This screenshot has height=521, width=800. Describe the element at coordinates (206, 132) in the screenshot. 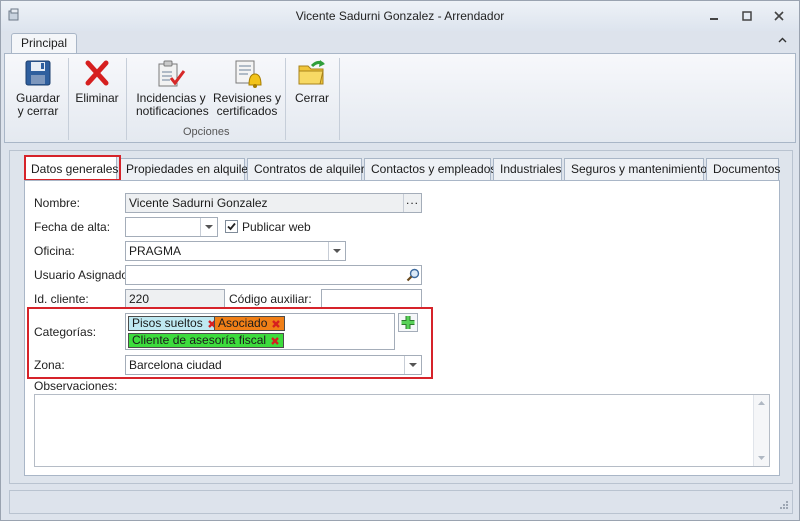

I see `ribbon-group-label: Opciones` at that location.